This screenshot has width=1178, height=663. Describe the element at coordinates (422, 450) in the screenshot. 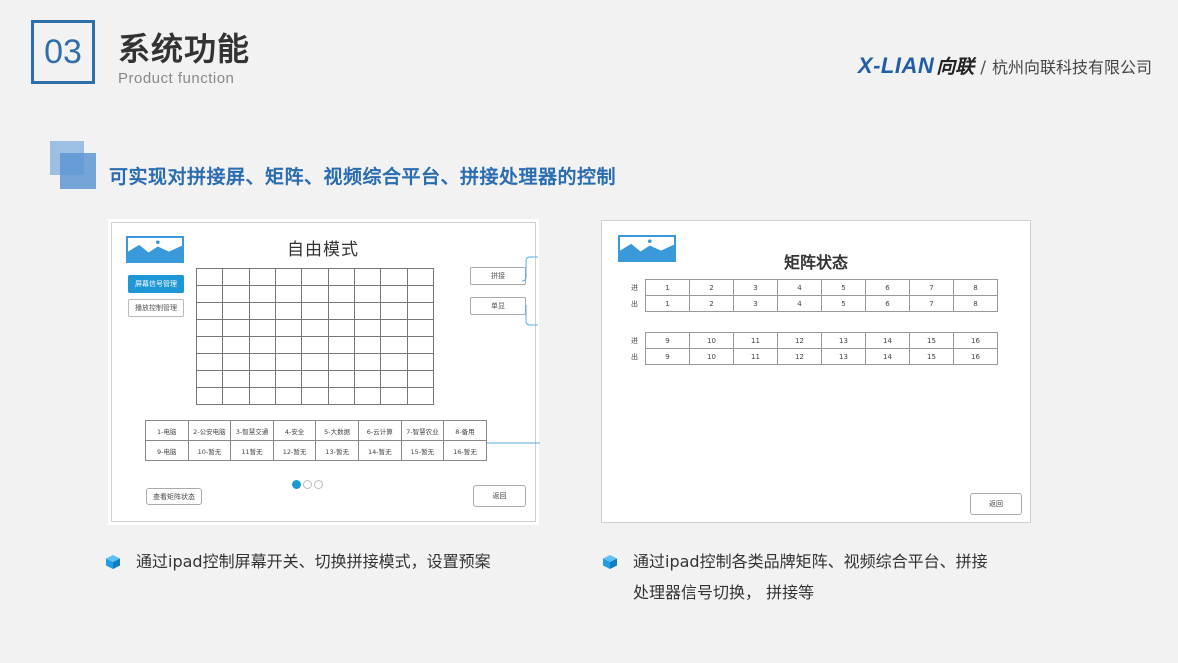

I see `signal-source-cell: 15-暂无` at that location.